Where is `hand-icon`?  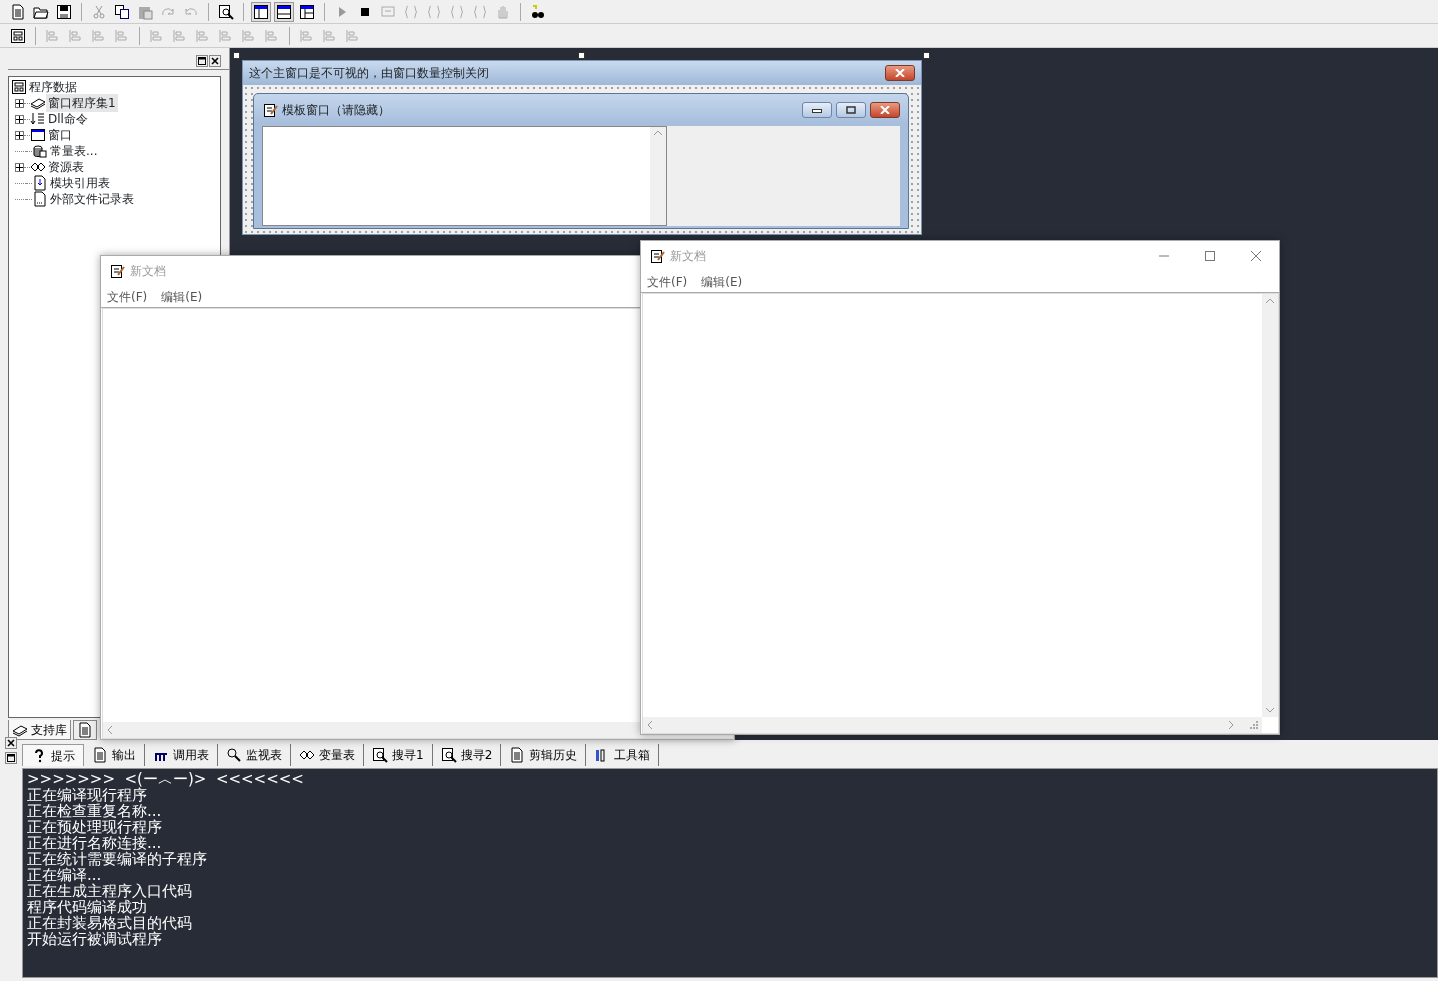
hand-icon is located at coordinates (503, 11).